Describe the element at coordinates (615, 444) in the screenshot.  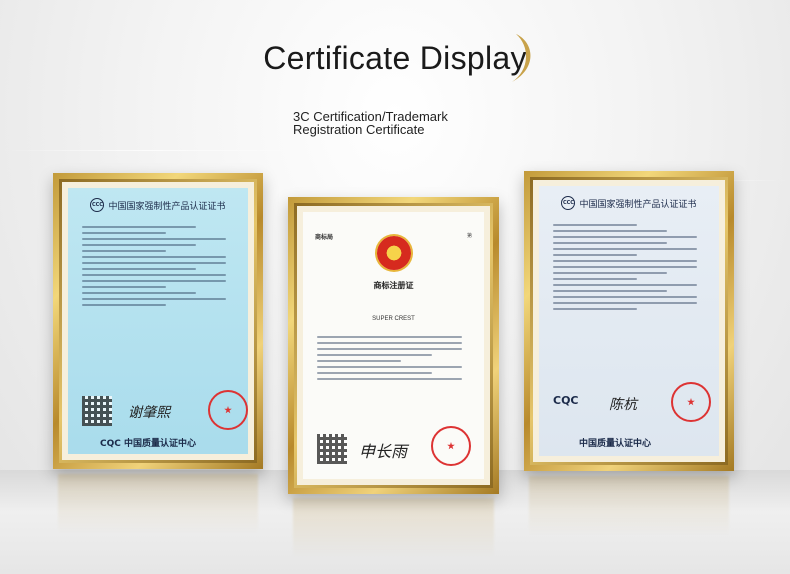
I see `cqc-footer: 中国质量认证中心` at that location.